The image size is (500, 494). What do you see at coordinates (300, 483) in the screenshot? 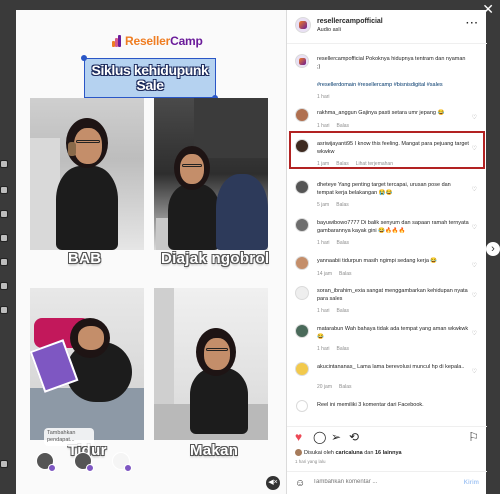
I see `emoji-icon: ☺` at bounding box center [300, 483].